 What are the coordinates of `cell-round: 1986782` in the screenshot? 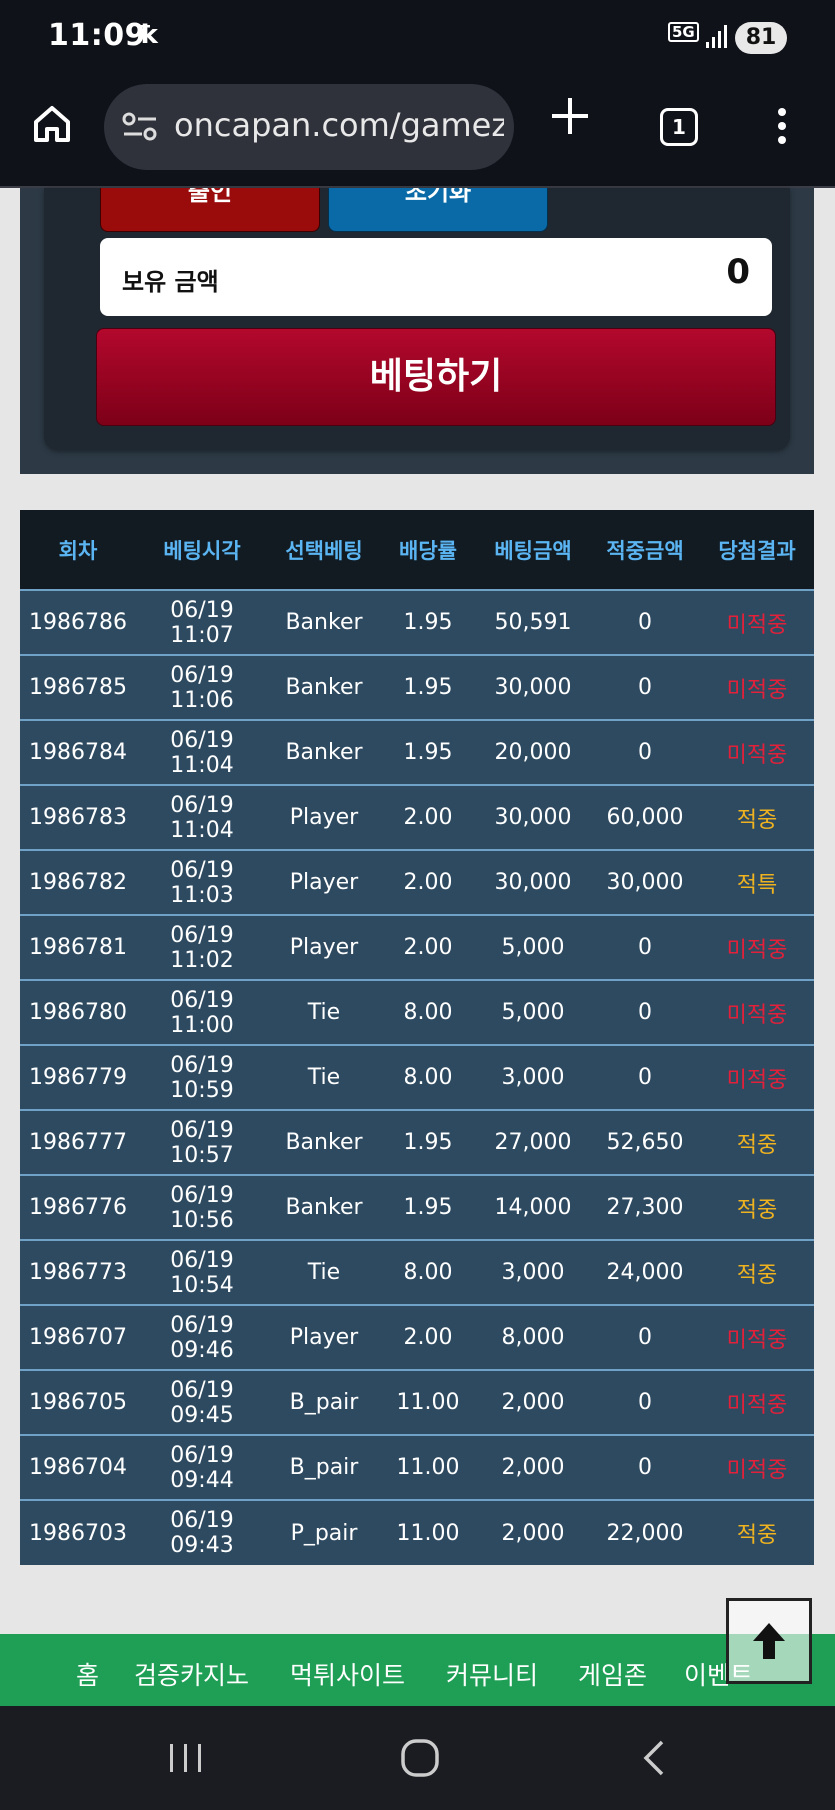 It's located at (78, 882).